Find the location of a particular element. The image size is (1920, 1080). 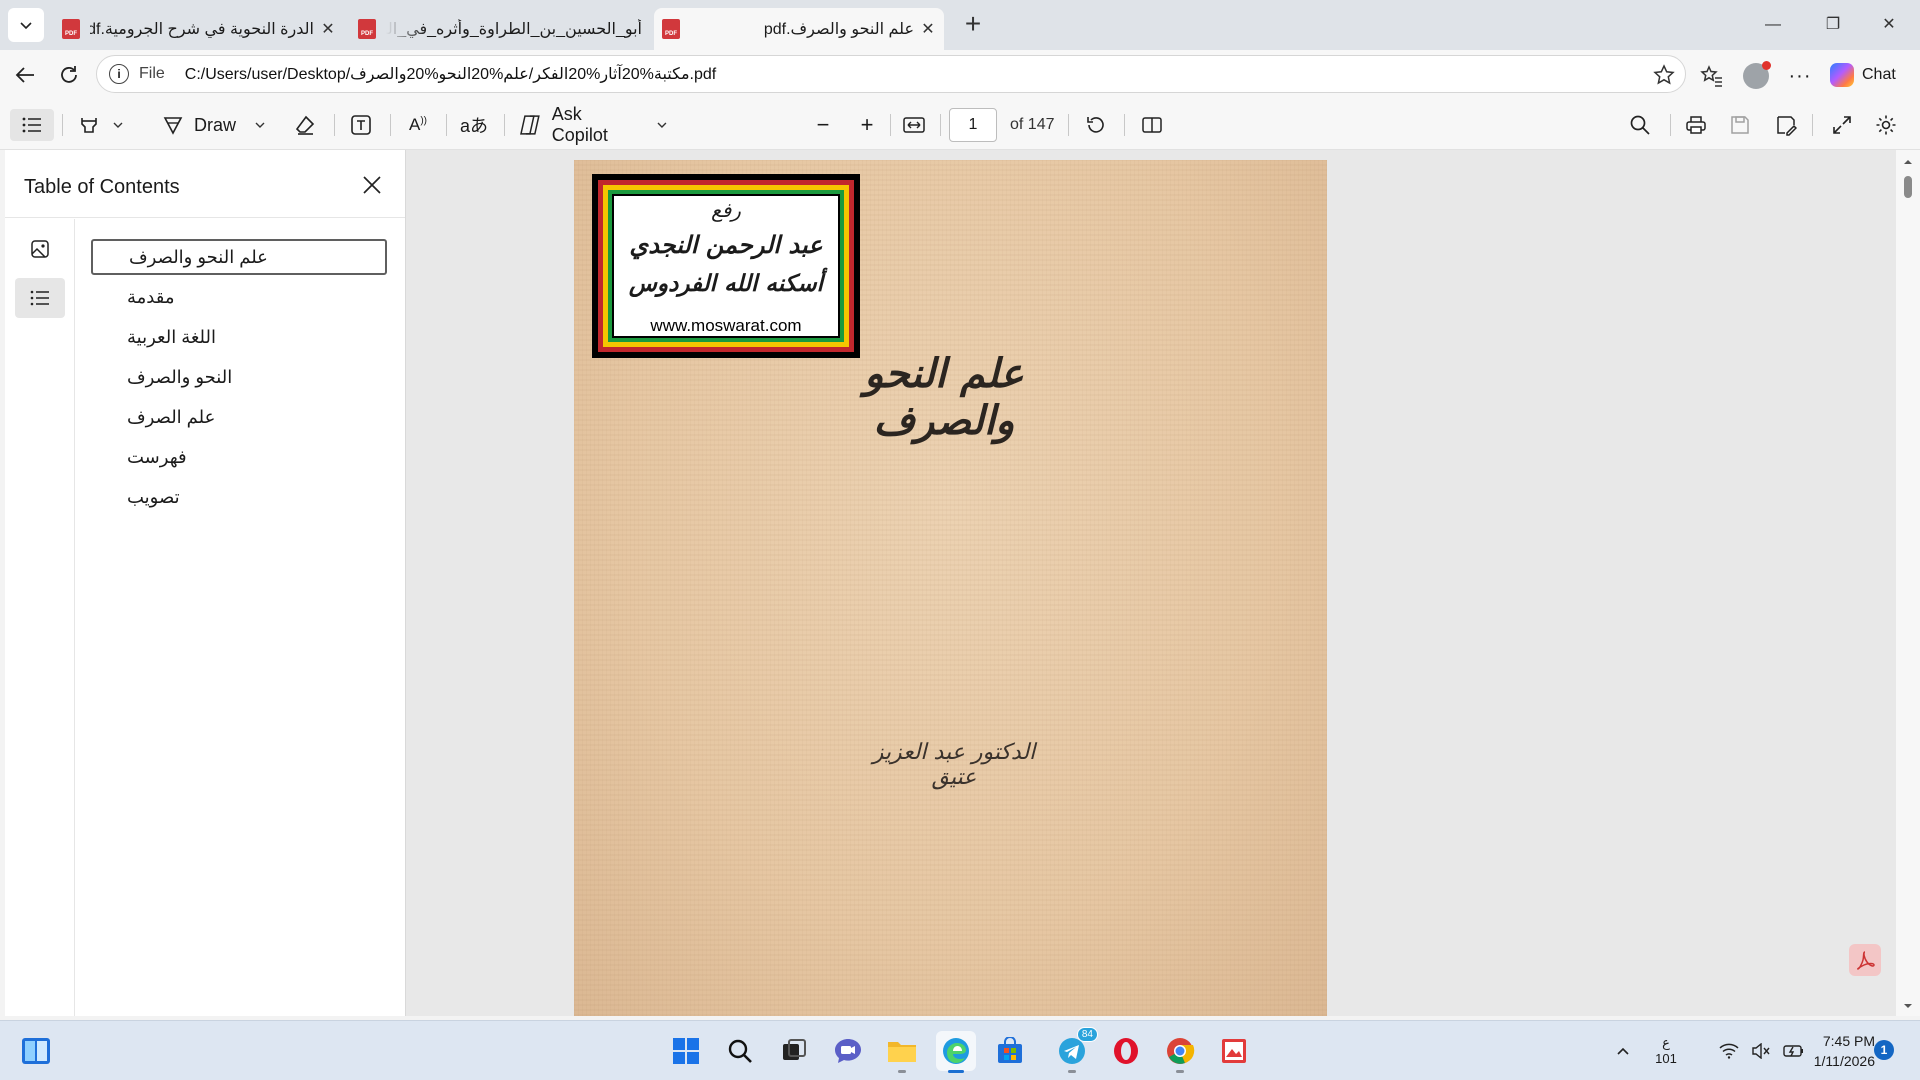

widgets-icon is located at coordinates (36, 1051).